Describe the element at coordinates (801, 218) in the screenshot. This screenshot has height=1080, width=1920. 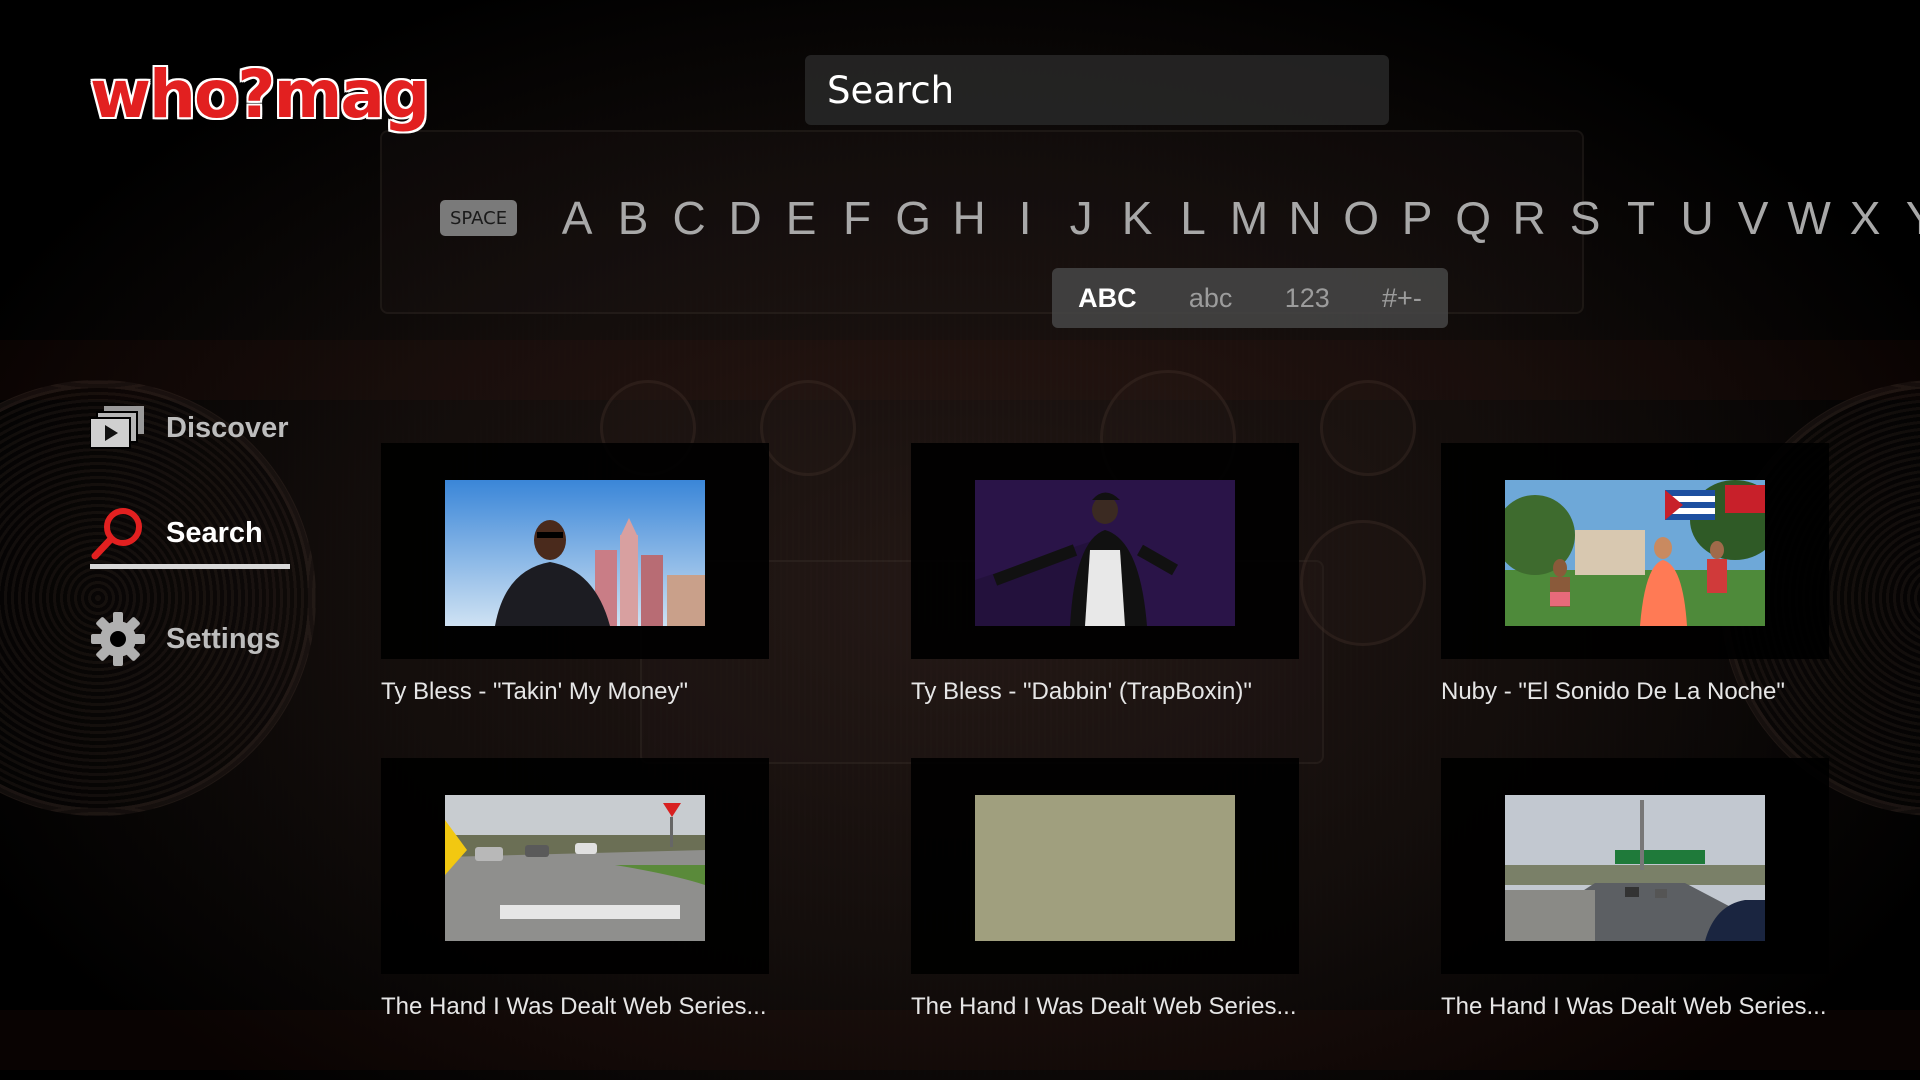
I see `key-e: E` at that location.